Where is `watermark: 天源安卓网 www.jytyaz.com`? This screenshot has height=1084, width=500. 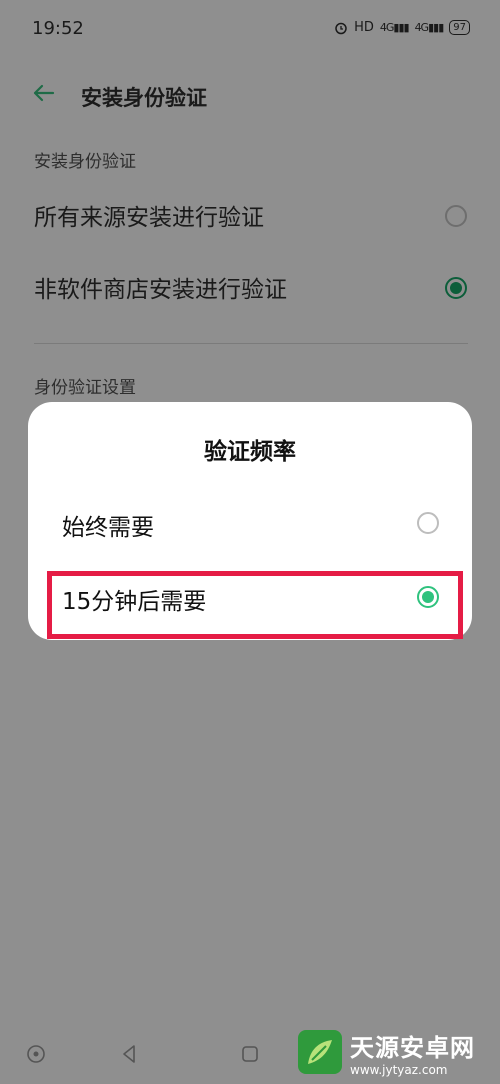
watermark: 天源安卓网 www.jytyaz.com is located at coordinates (398, 1052).